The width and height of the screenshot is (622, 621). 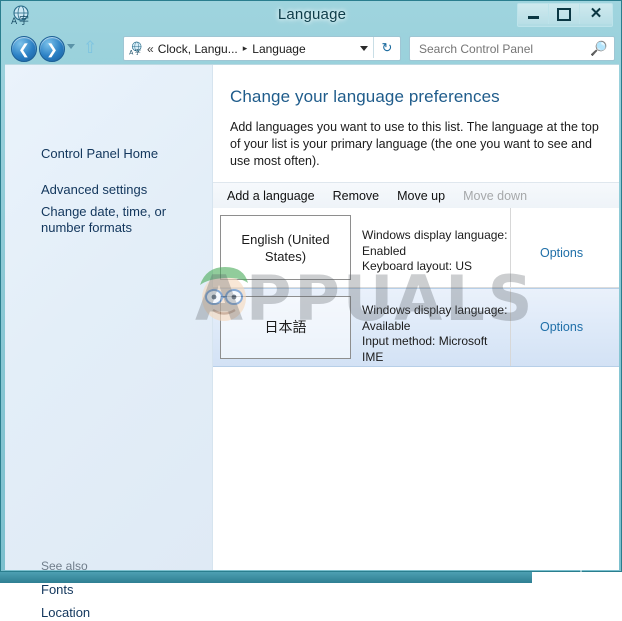 I want to click on bottom-strip, so click(x=311, y=577).